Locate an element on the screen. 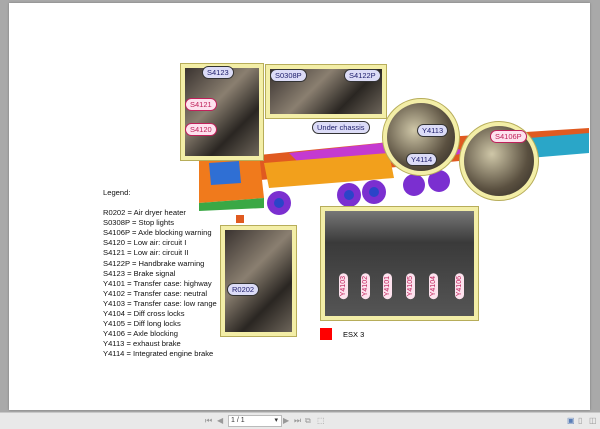 The height and width of the screenshot is (429, 600). label-s4120: S4120 is located at coordinates (201, 129).